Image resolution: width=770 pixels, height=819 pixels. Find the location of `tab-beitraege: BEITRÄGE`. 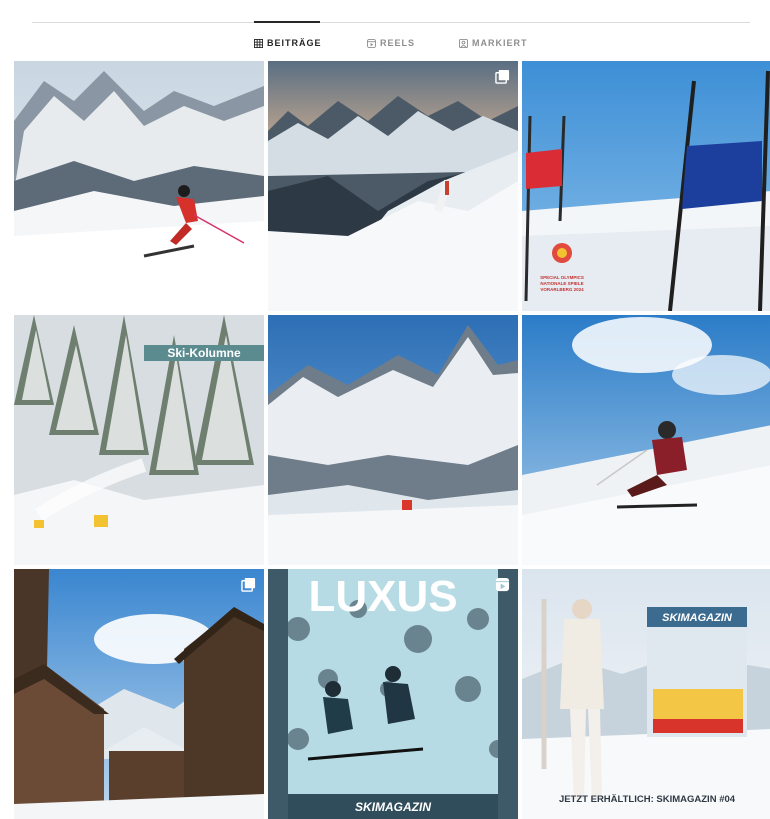

tab-beitraege: BEITRÄGE is located at coordinates (288, 43).